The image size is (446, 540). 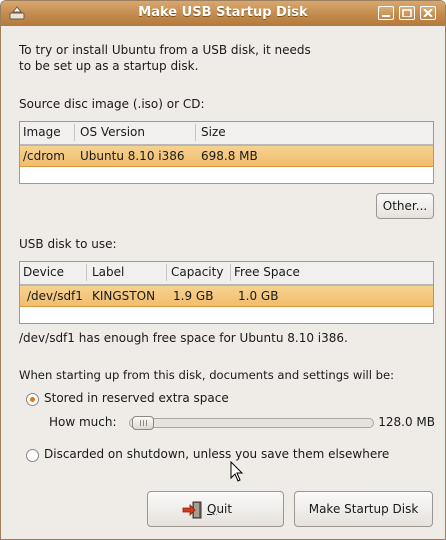 What do you see at coordinates (237, 473) in the screenshot?
I see `mouse-pointer-icon` at bounding box center [237, 473].